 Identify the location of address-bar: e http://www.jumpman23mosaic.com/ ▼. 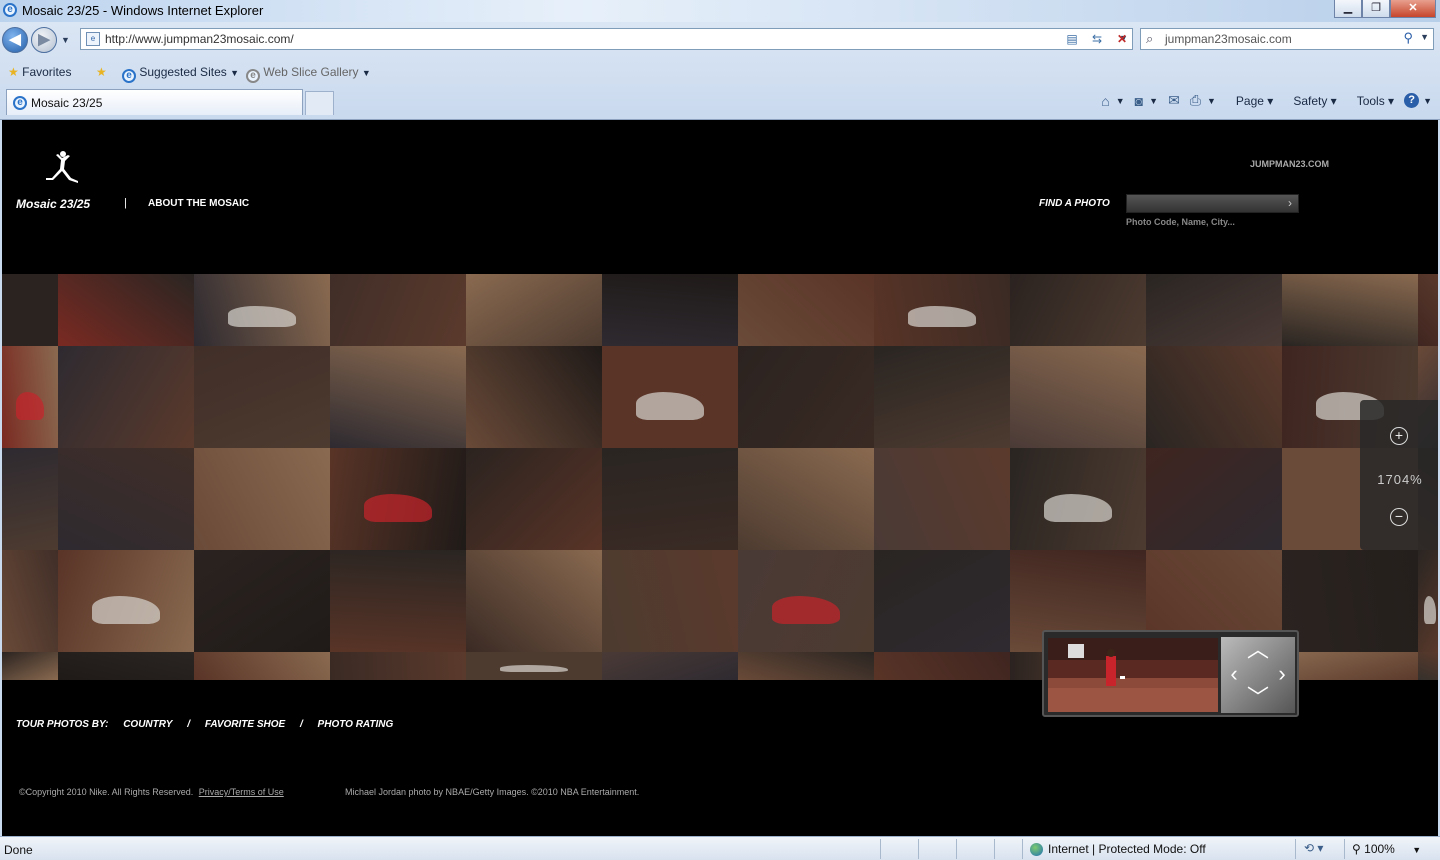
(606, 39).